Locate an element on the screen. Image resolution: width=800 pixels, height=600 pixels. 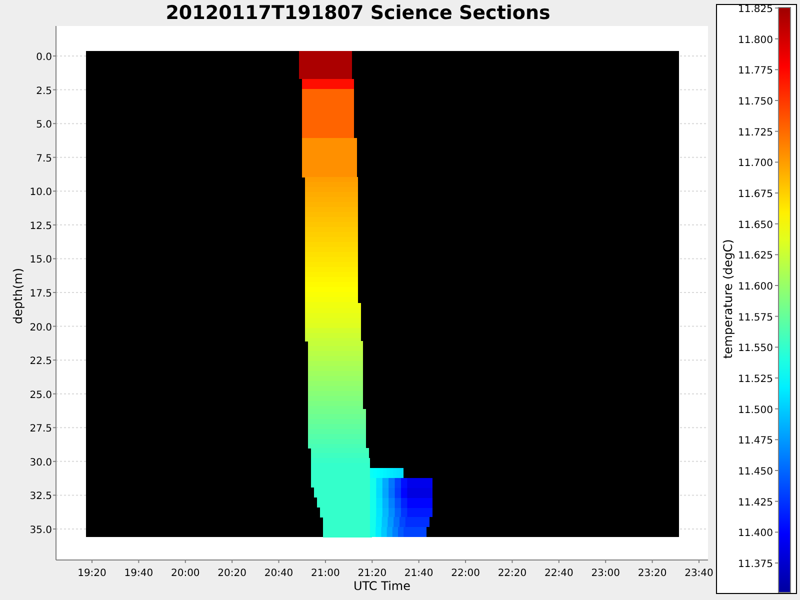
y-tick-label: 25.0 is located at coordinates (41, 395).